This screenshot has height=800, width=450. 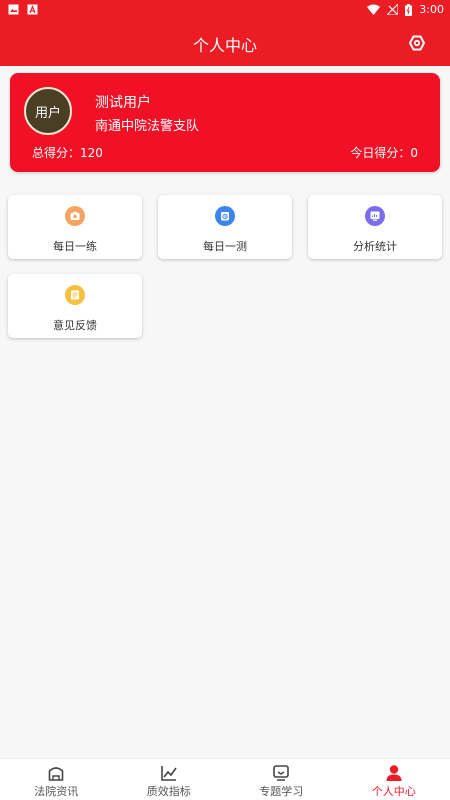 I want to click on study-icon, so click(x=281, y=773).